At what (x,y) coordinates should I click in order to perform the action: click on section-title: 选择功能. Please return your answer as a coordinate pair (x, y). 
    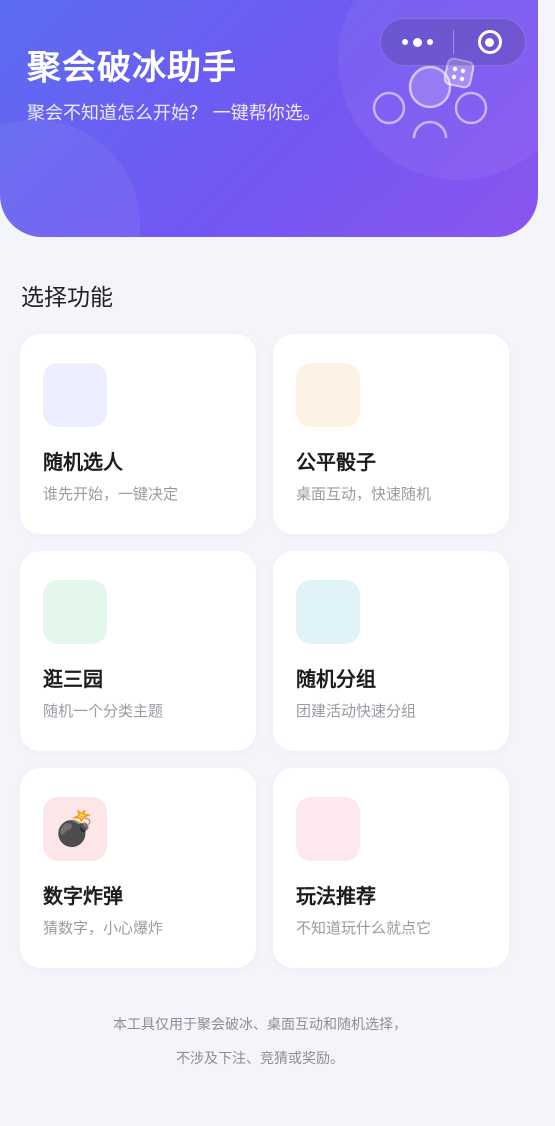
    Looking at the image, I should click on (67, 298).